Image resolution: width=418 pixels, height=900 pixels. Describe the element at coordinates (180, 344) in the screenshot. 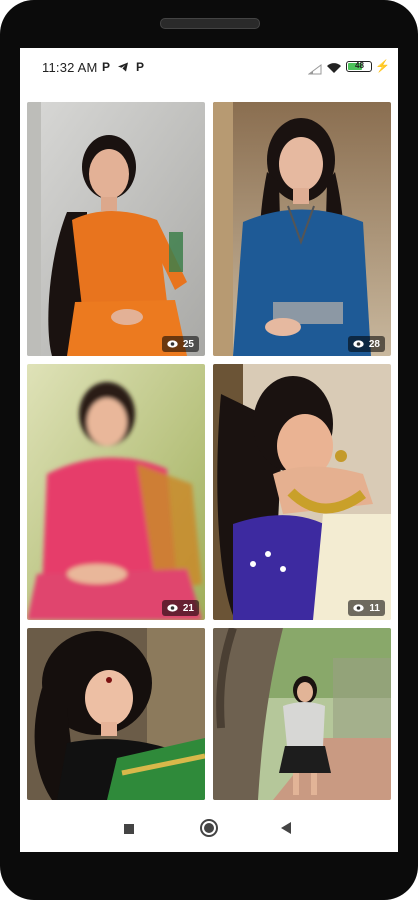

I see `view-count-badge: 25` at that location.